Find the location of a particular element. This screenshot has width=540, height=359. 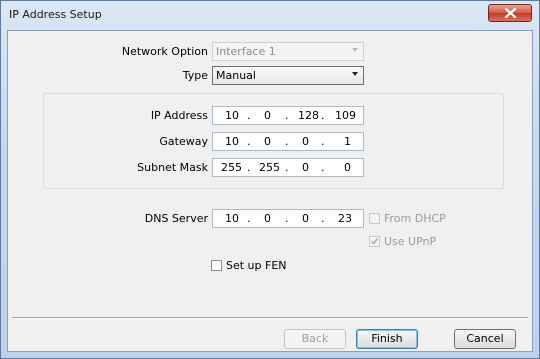

ip-address-octet-2: 0 is located at coordinates (267, 115).